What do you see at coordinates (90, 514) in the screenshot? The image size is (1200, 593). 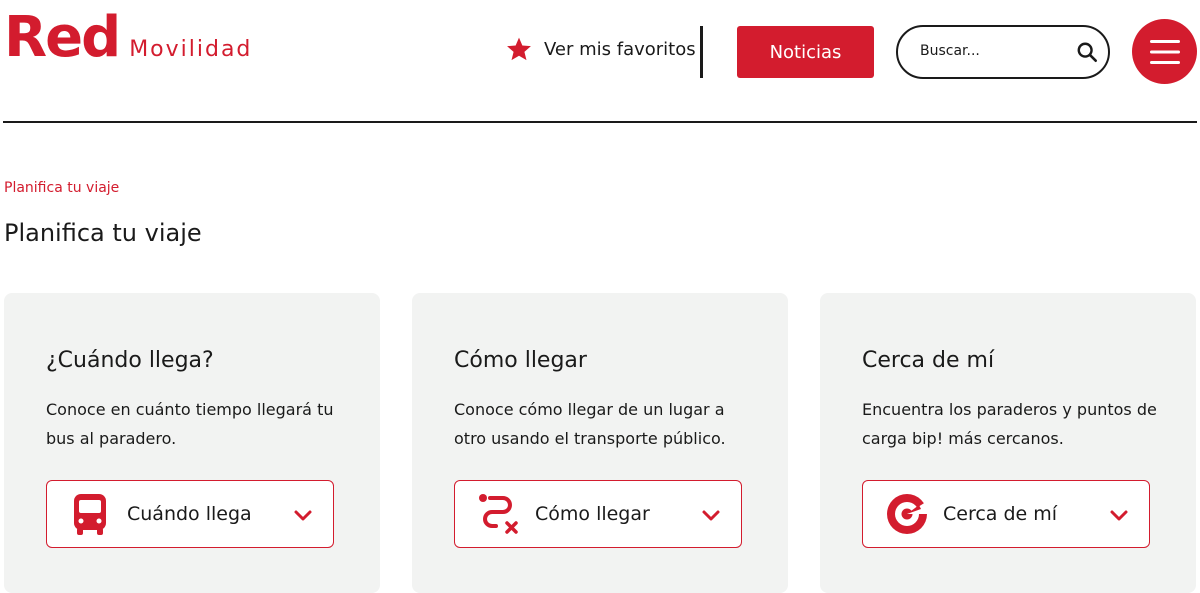 I see `bus-icon` at bounding box center [90, 514].